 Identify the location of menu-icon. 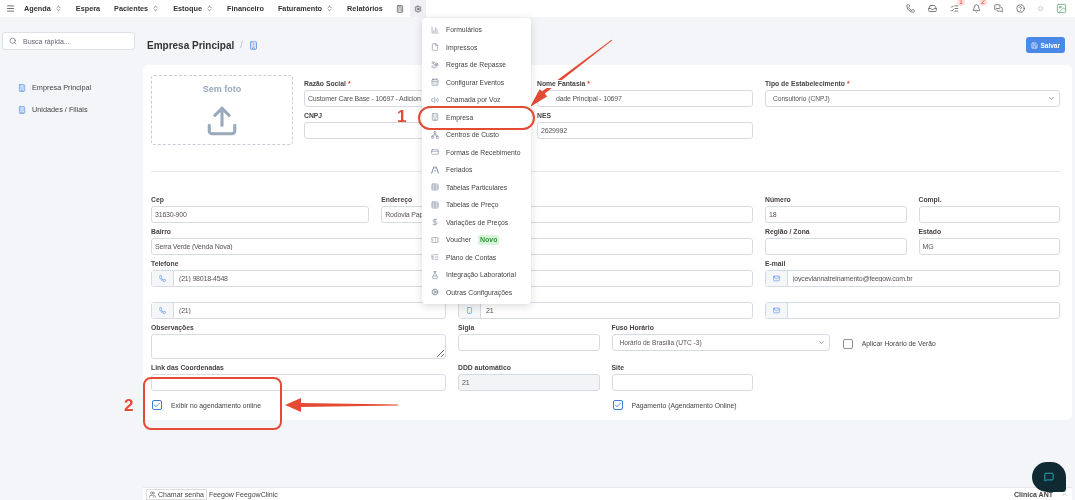
(10, 8).